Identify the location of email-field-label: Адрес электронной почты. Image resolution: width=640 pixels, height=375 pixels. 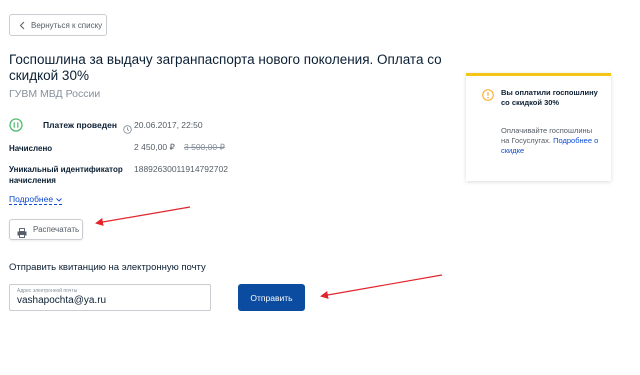
(47, 291).